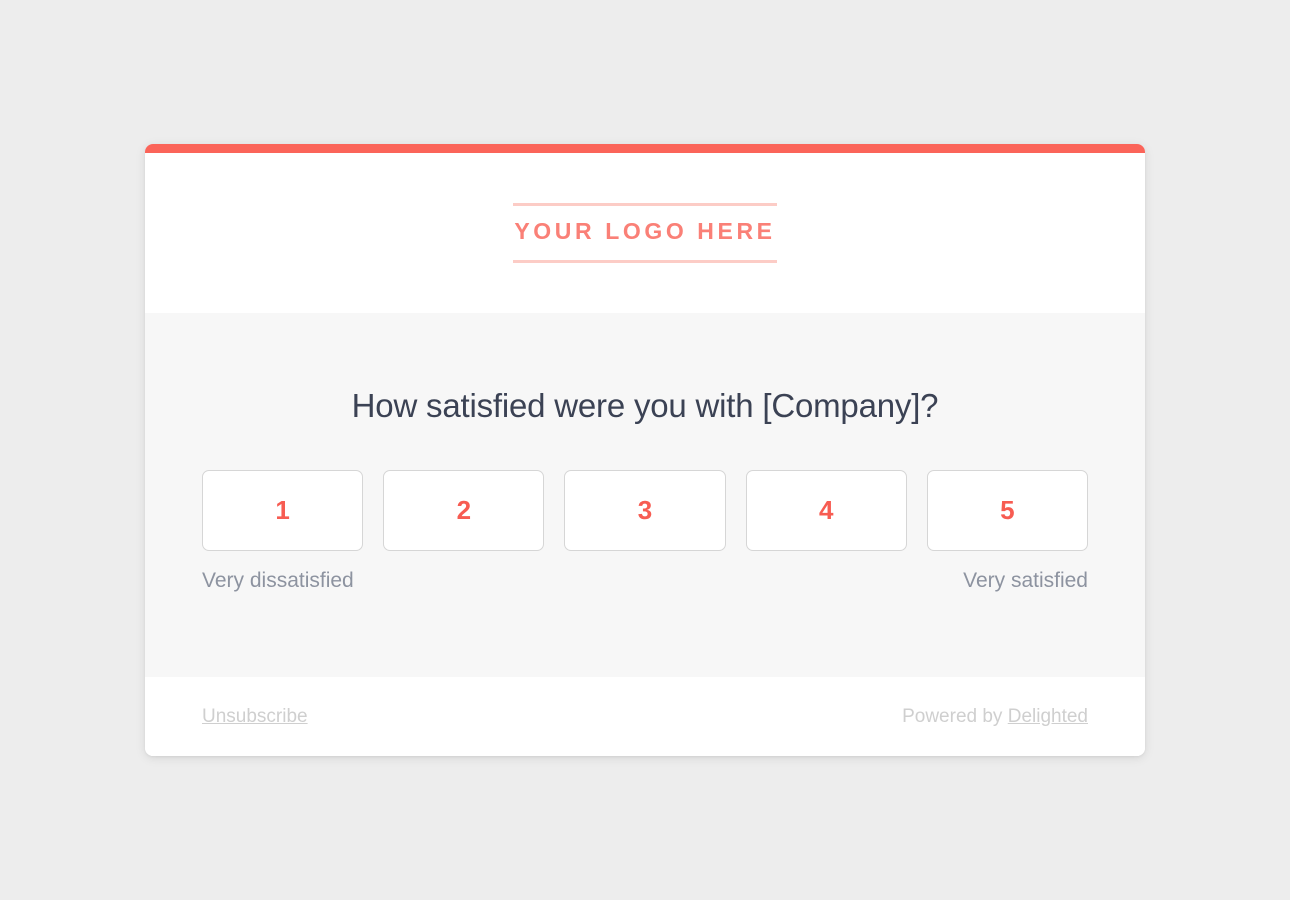  I want to click on logo-block: YOUR LOGO HERE, so click(645, 233).